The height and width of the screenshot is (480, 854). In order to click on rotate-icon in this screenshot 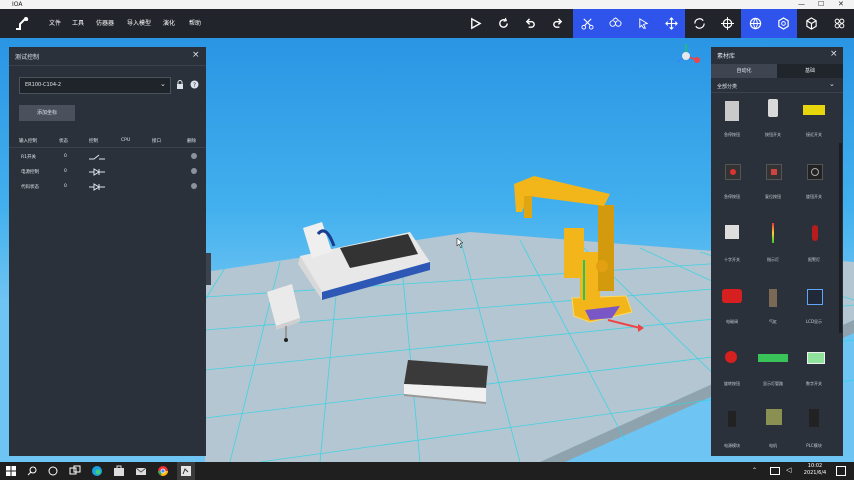, I will do `click(699, 23)`.